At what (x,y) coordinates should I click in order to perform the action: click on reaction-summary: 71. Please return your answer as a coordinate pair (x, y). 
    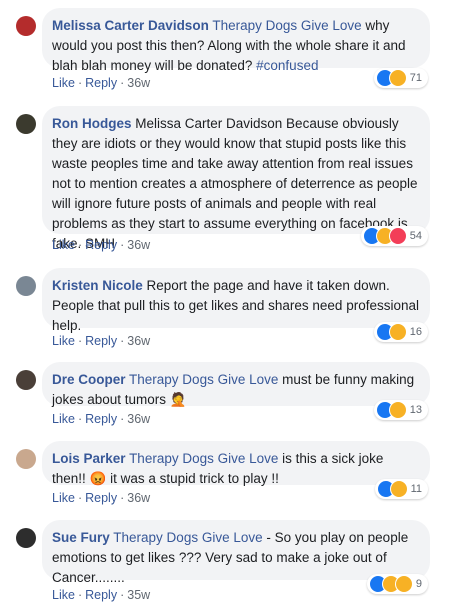
    Looking at the image, I should click on (400, 78).